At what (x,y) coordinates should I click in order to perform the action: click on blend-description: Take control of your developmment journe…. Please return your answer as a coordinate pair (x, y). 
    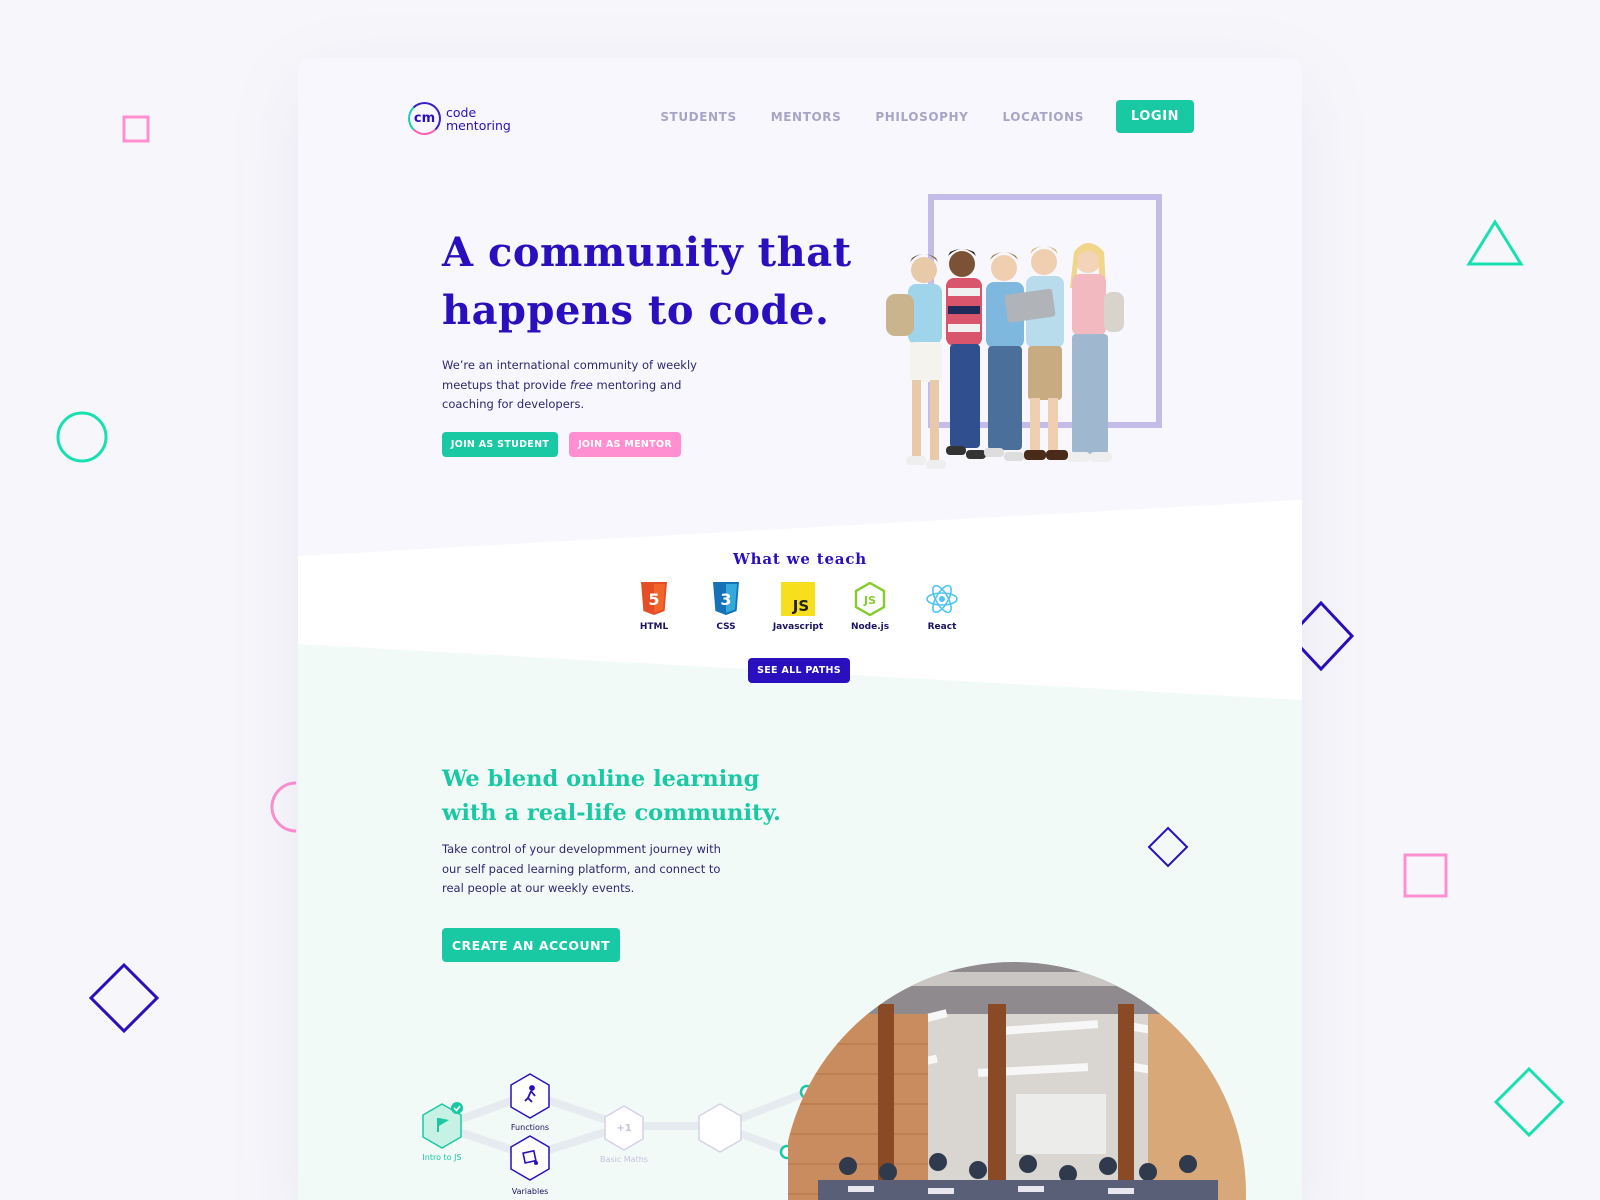
    Looking at the image, I should click on (581, 868).